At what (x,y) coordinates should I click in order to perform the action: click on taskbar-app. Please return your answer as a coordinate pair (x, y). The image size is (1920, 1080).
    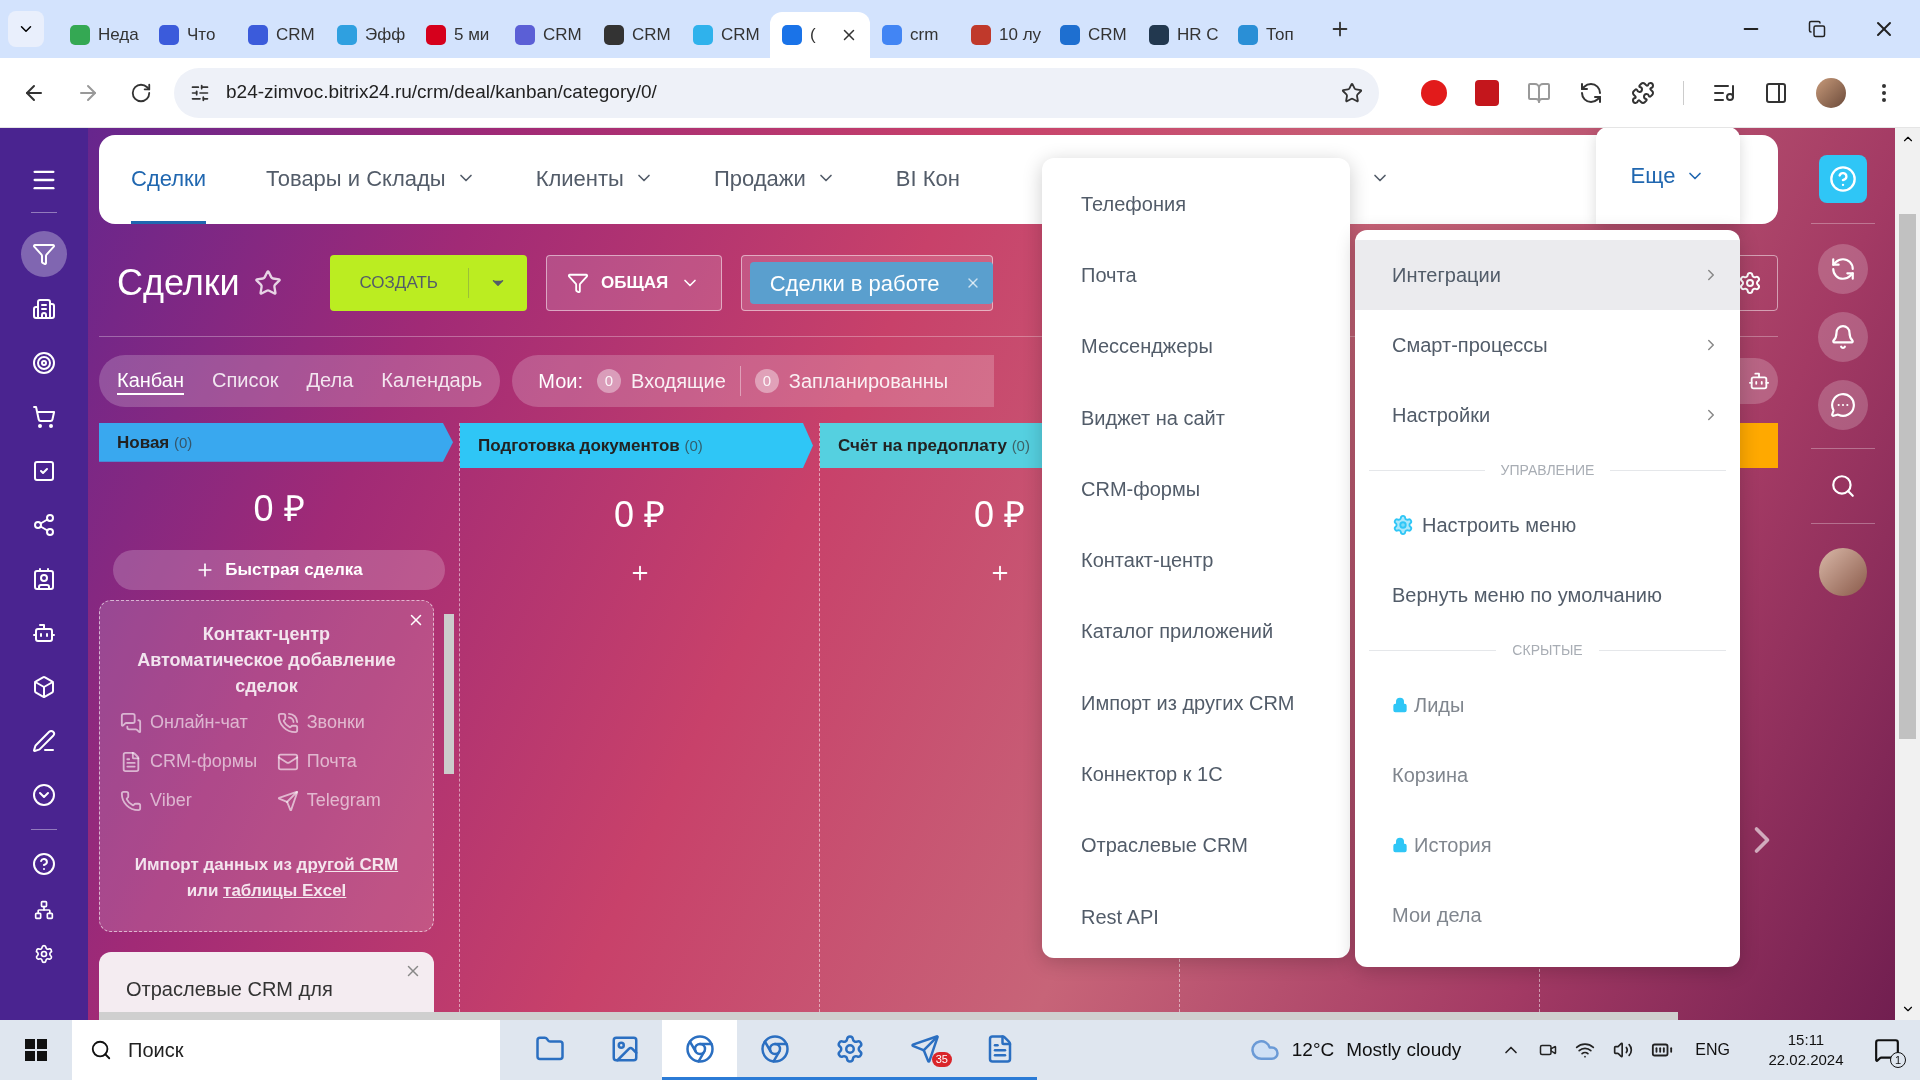
    Looking at the image, I should click on (699, 1050).